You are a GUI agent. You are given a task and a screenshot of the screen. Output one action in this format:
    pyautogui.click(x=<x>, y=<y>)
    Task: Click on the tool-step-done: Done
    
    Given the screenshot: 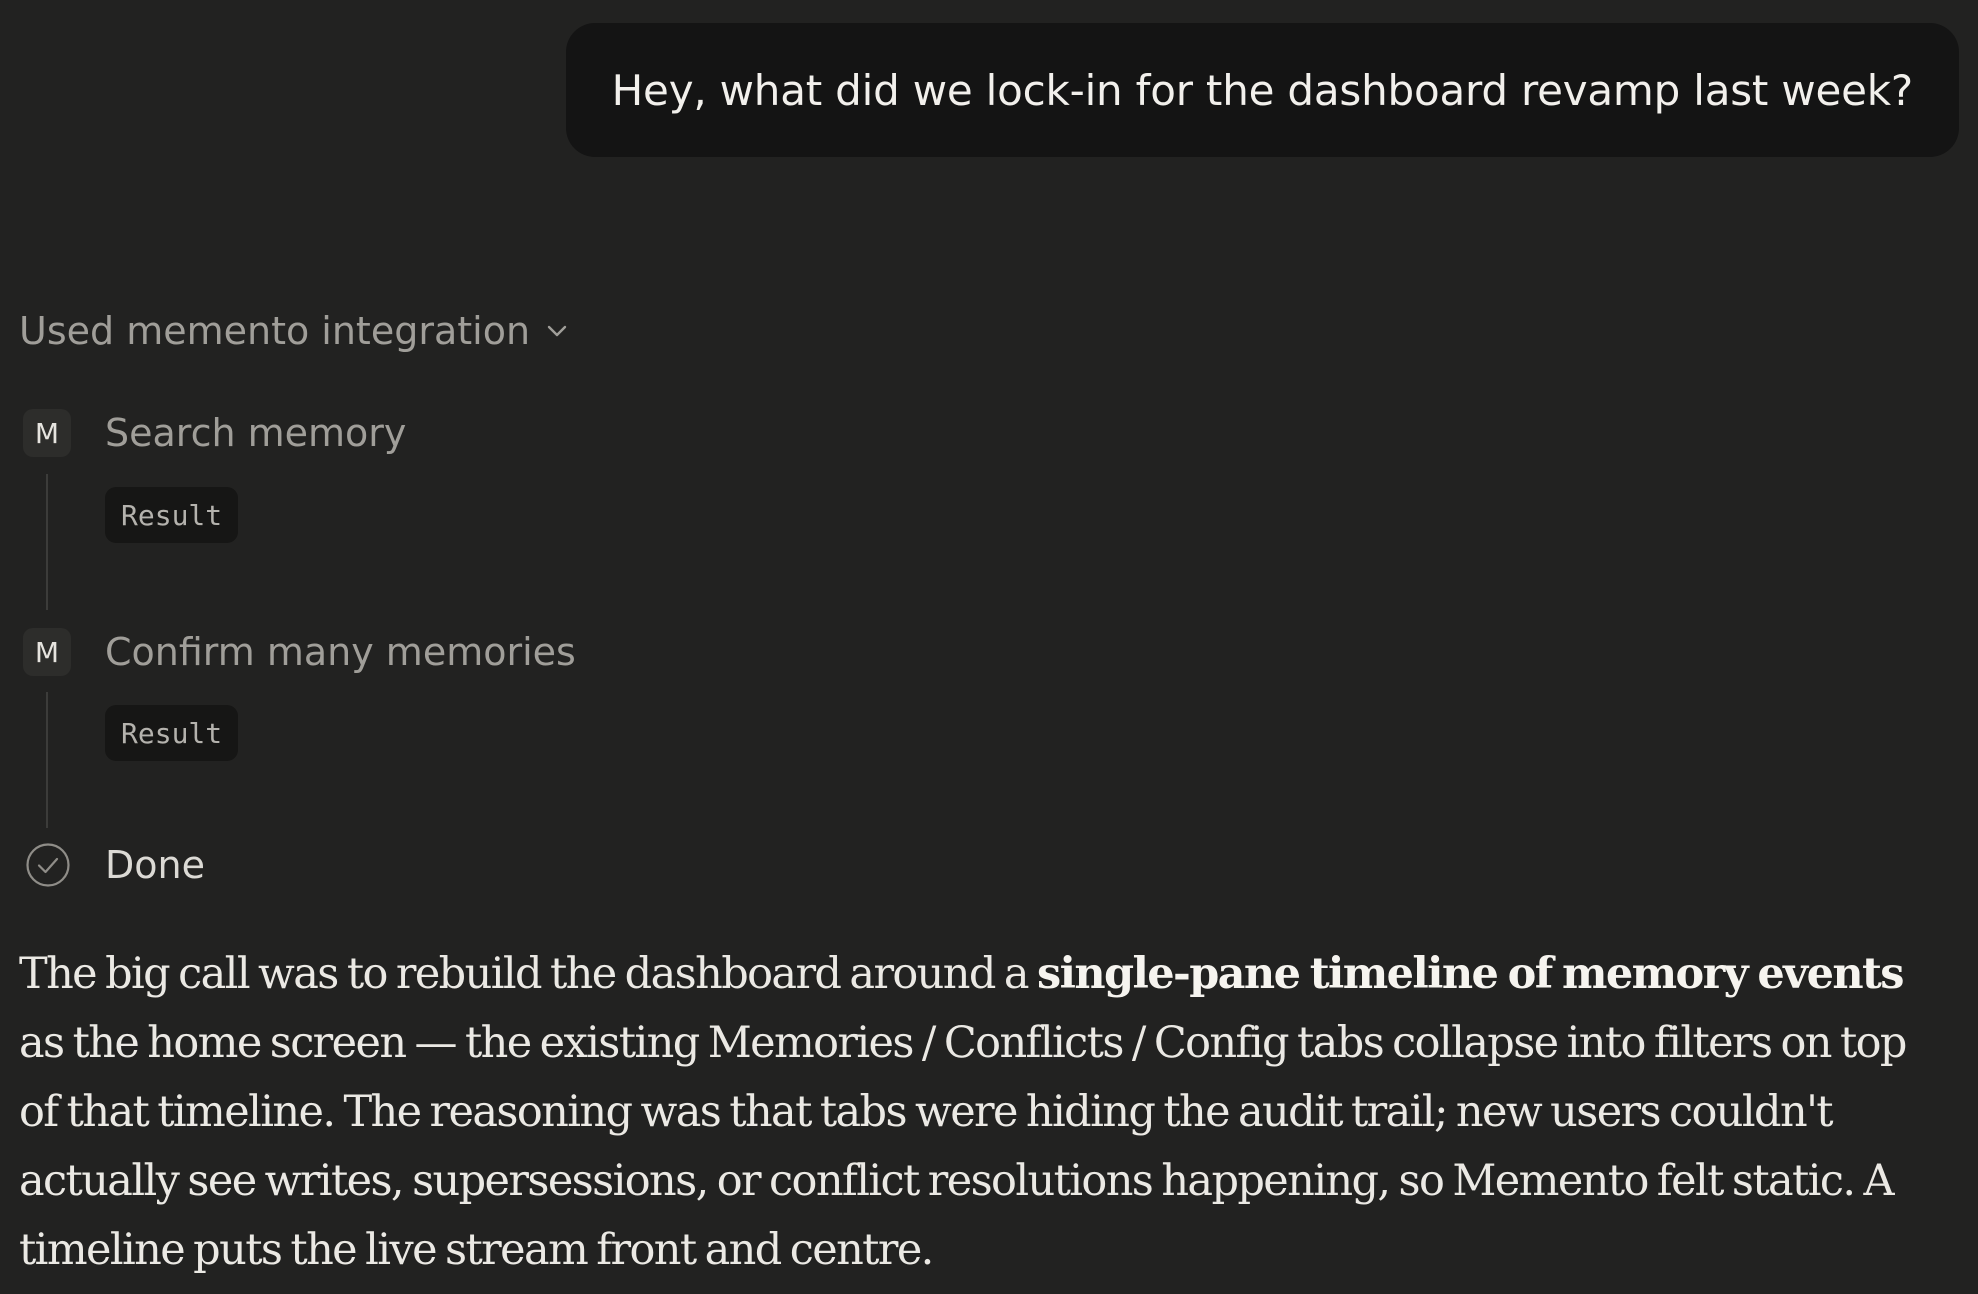 What is the action you would take?
    pyautogui.click(x=115, y=865)
    